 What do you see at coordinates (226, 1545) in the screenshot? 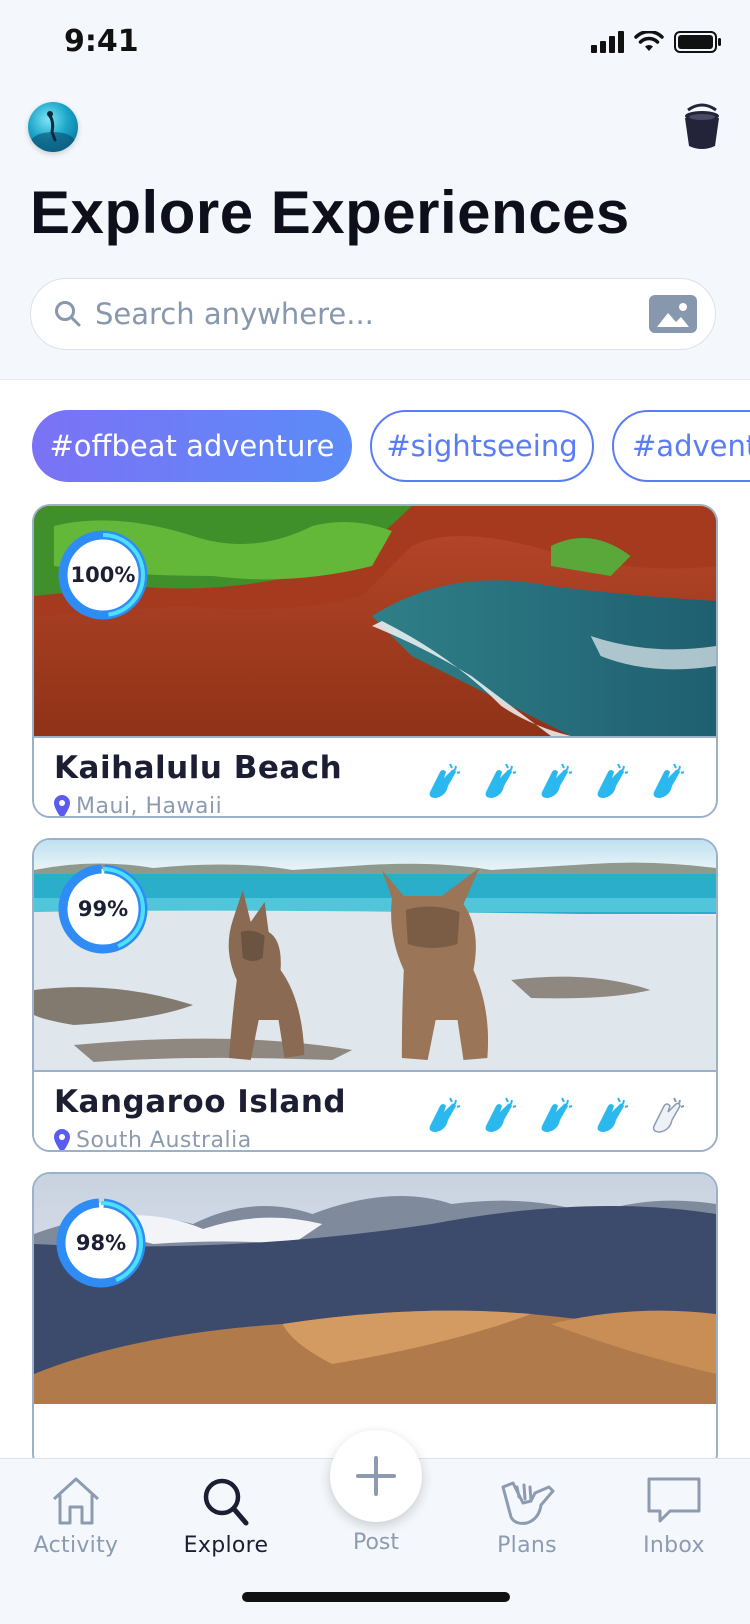
I see `tab-label: Explore` at bounding box center [226, 1545].